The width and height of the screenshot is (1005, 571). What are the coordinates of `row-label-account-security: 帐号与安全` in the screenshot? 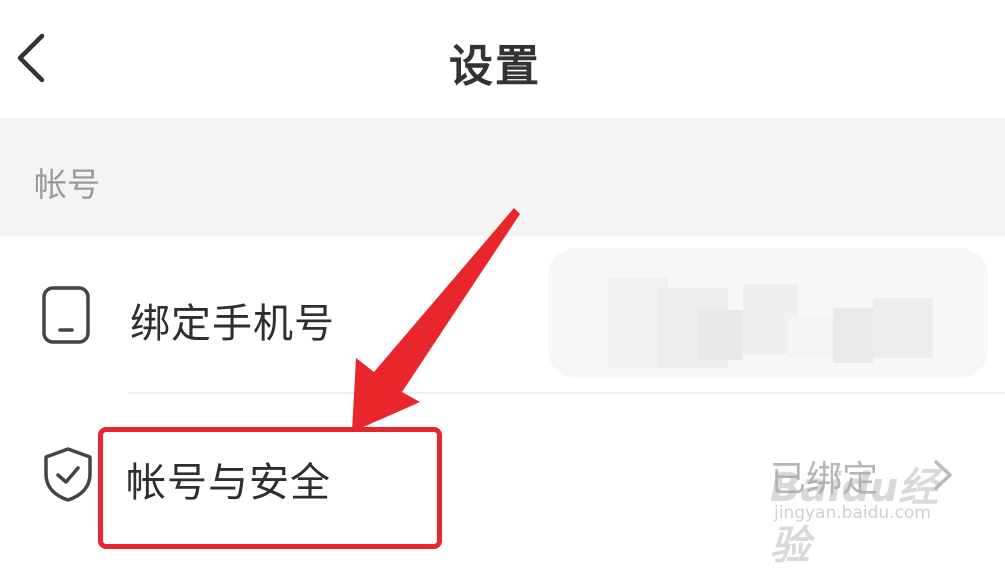 It's located at (228, 483).